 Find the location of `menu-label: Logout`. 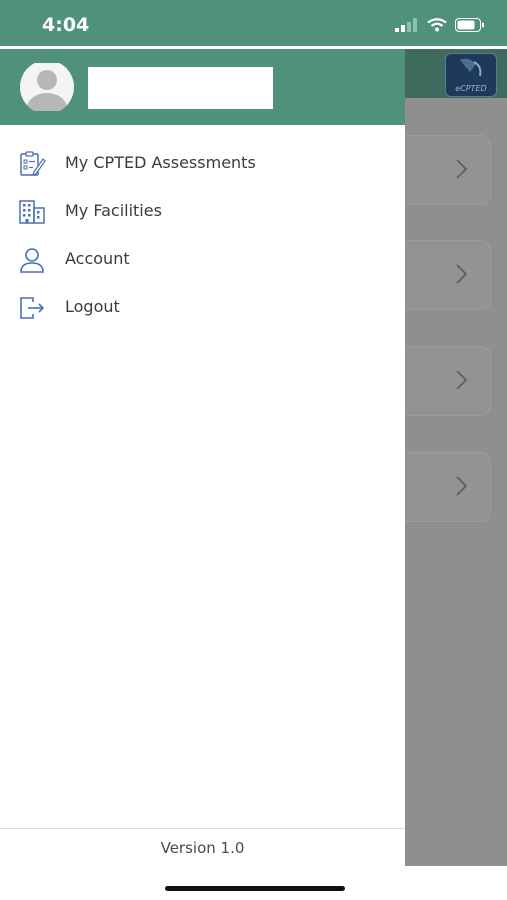

menu-label: Logout is located at coordinates (92, 306).